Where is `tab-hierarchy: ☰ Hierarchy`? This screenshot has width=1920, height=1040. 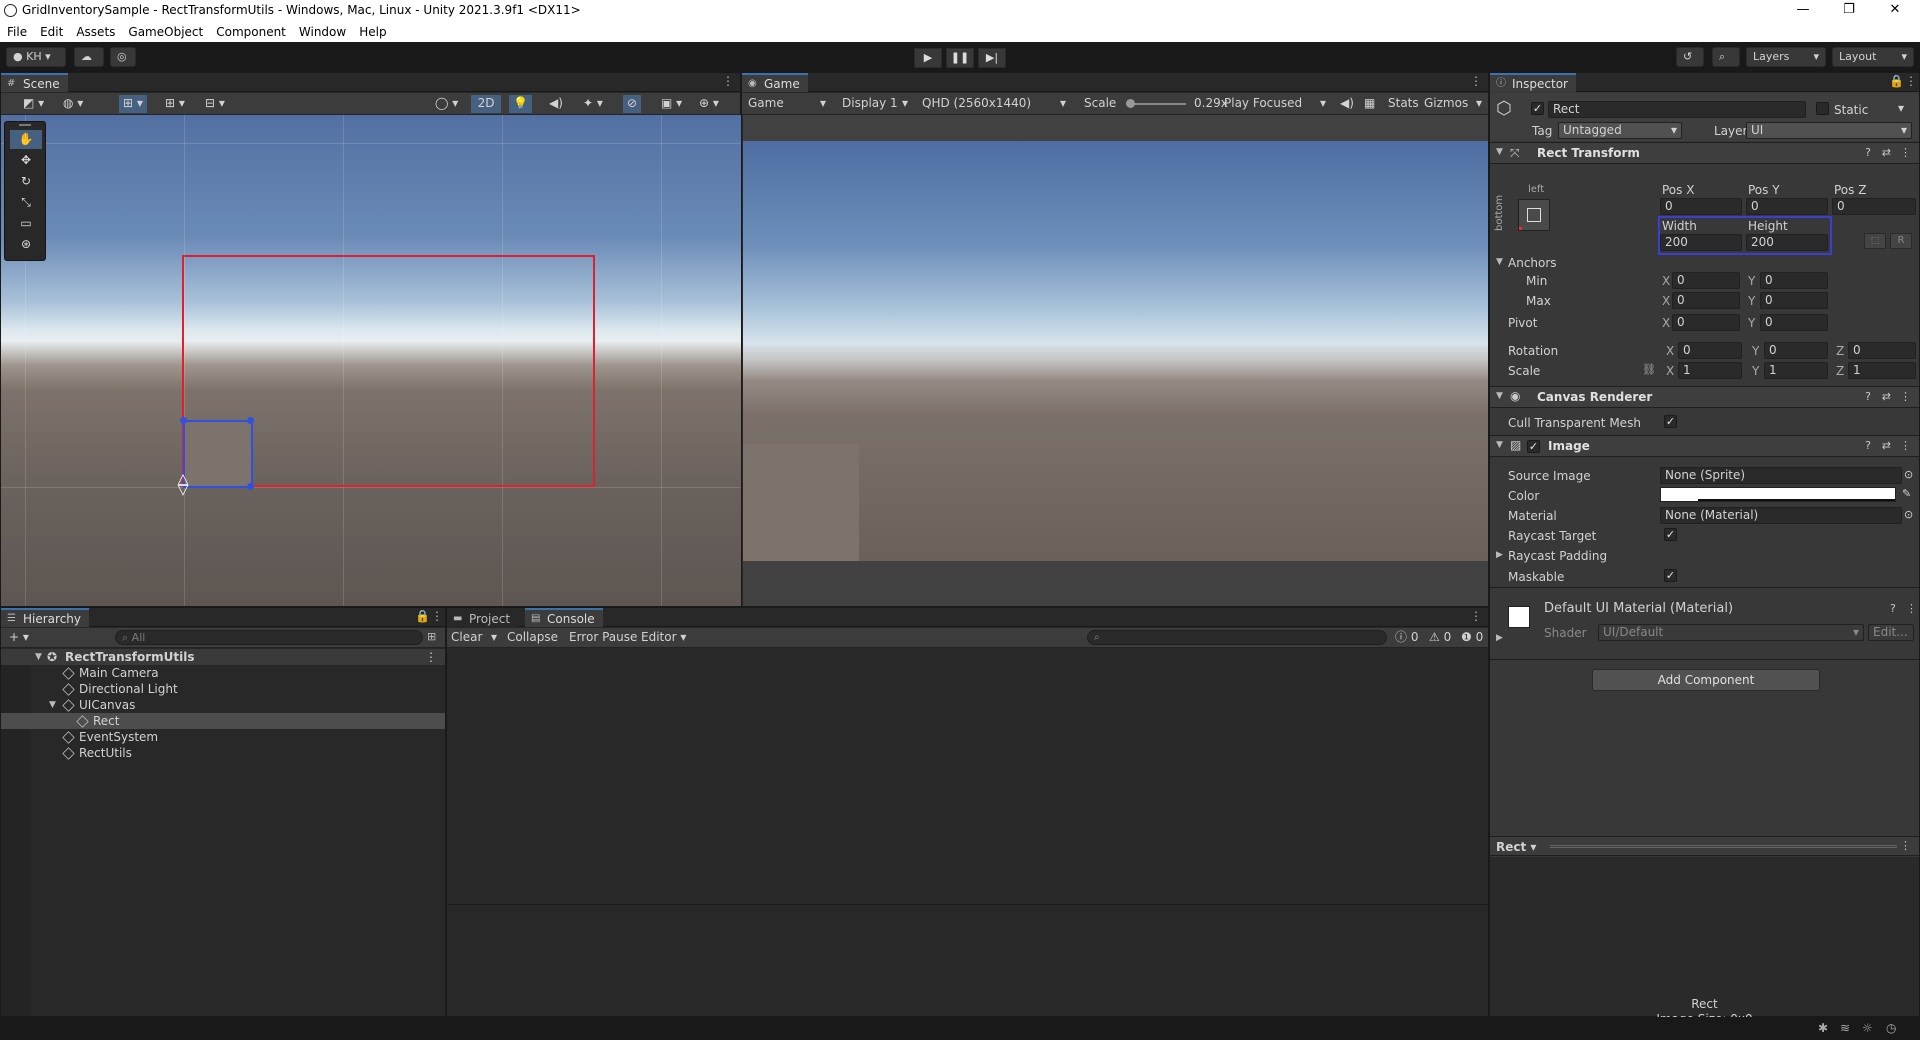 tab-hierarchy: ☰ Hierarchy is located at coordinates (45, 617).